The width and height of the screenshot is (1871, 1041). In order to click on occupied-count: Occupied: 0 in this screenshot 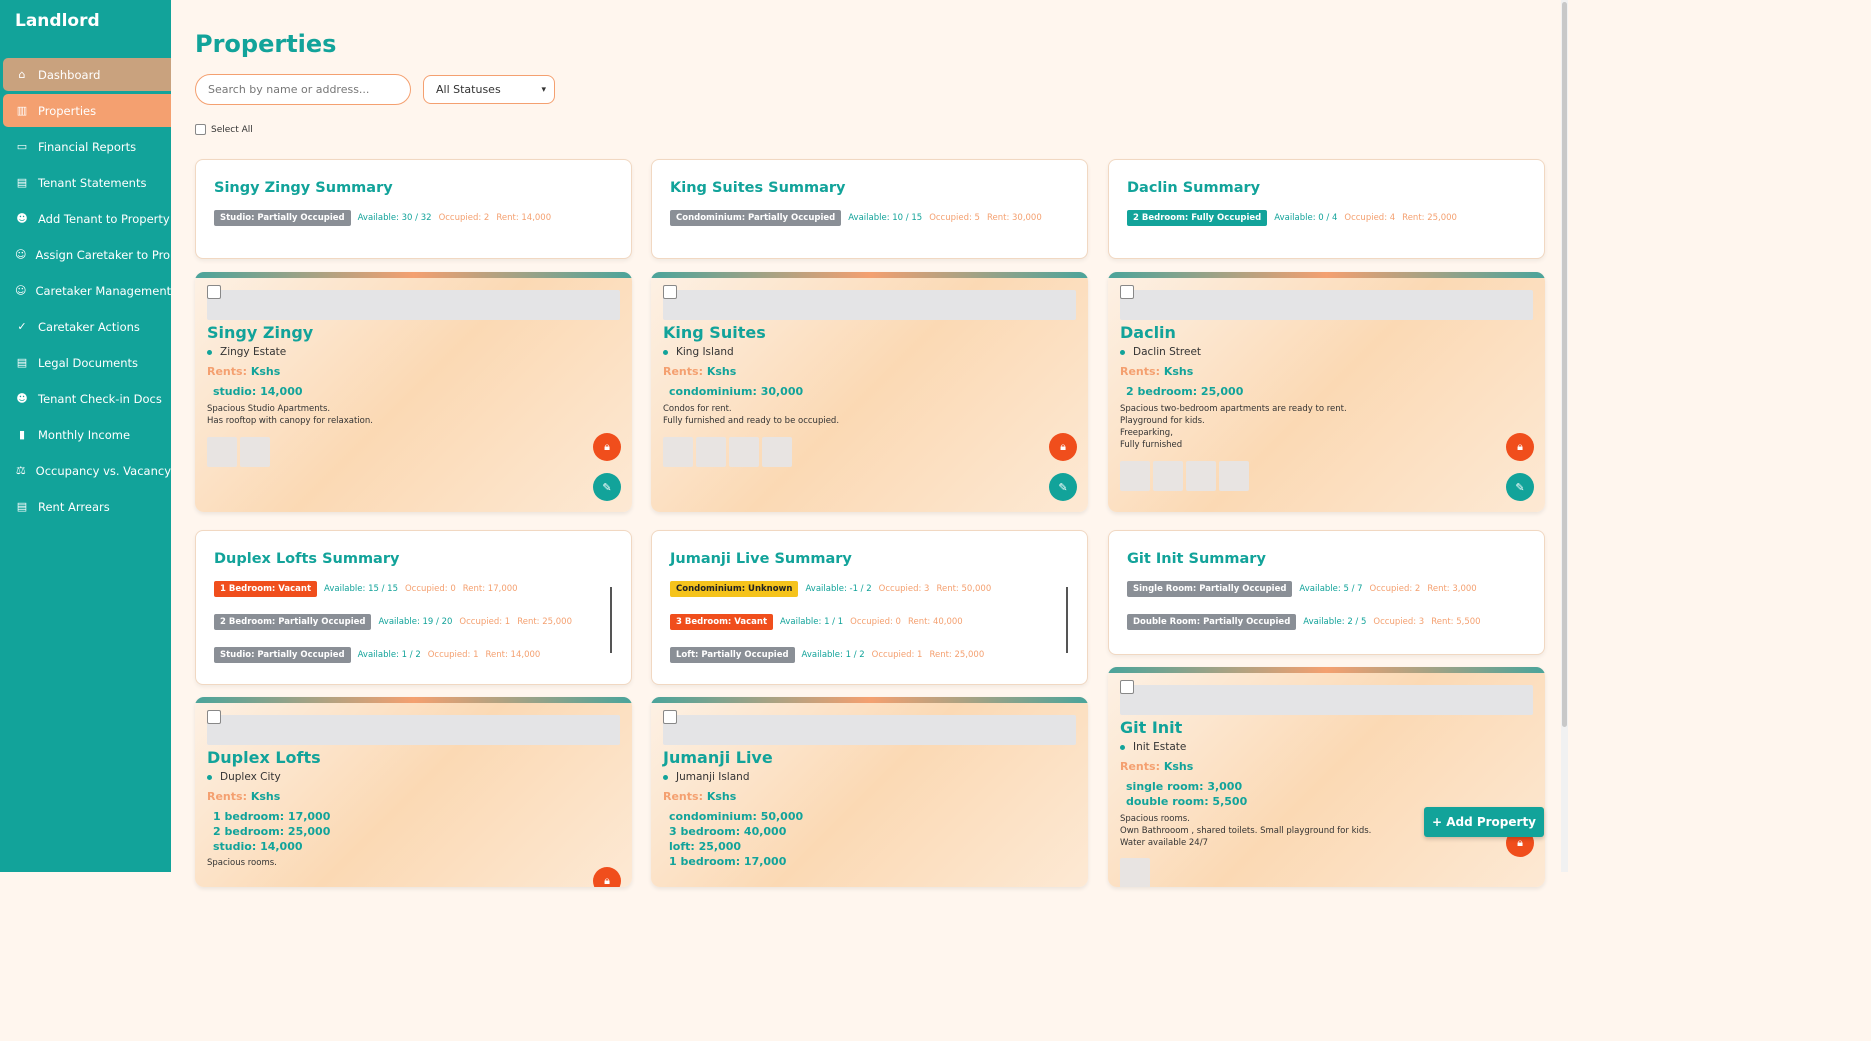, I will do `click(875, 622)`.